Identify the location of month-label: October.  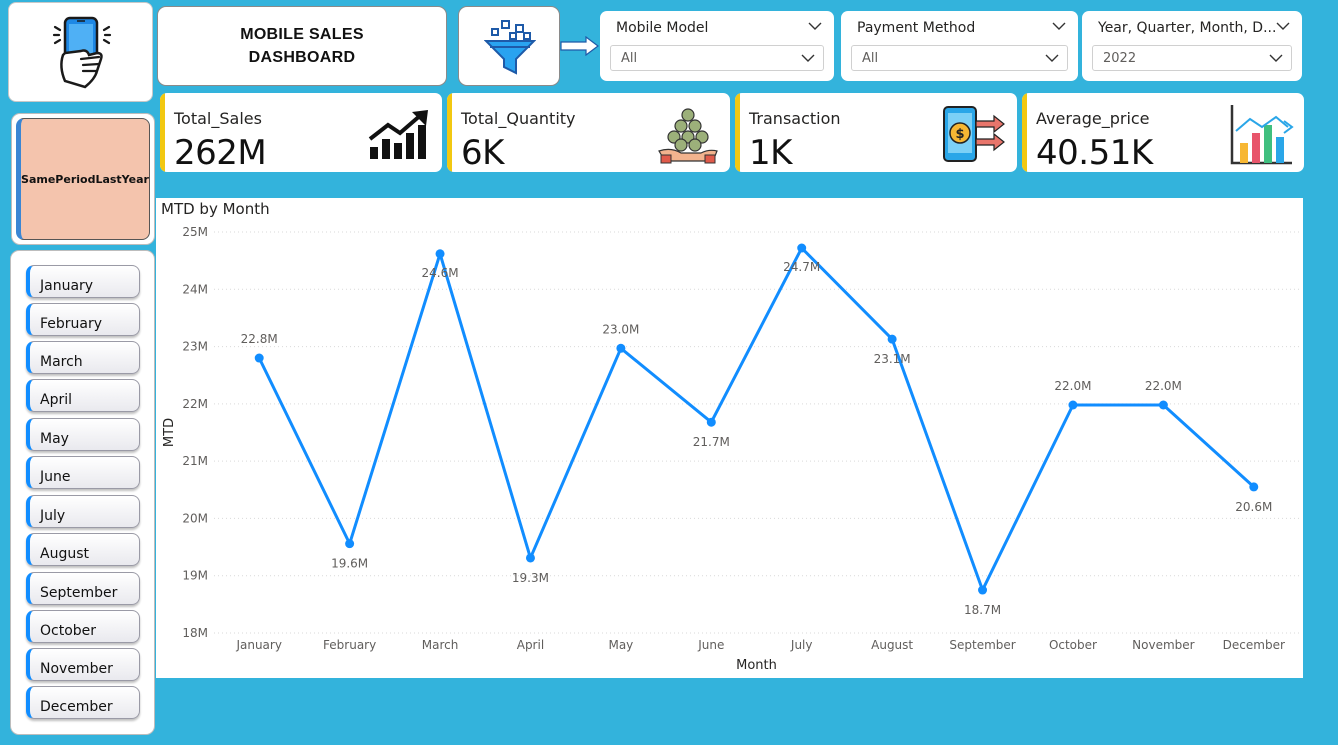
(68, 631).